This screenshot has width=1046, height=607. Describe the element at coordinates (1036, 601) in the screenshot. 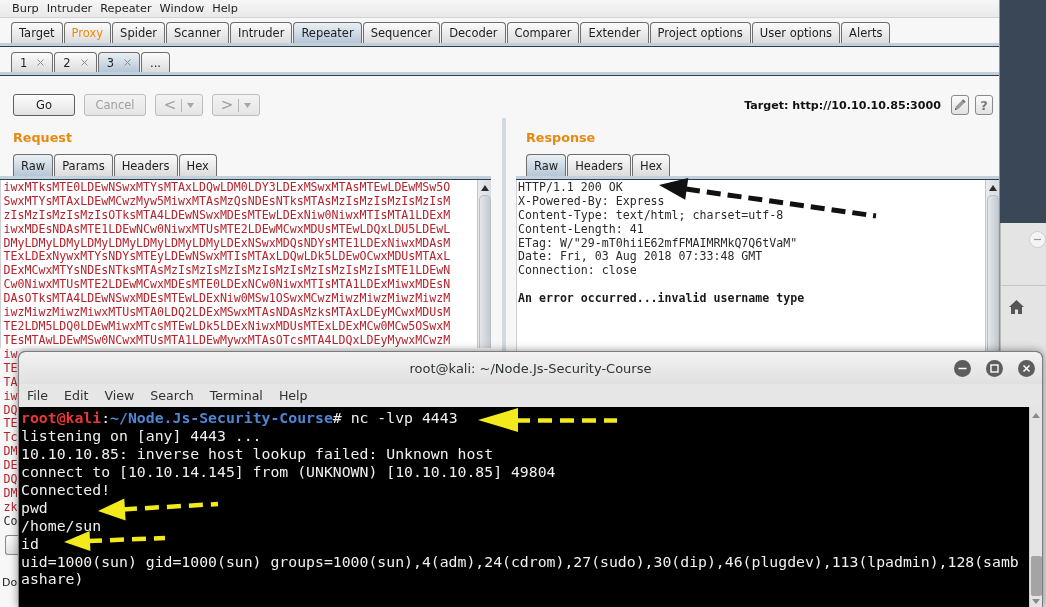

I see `scroll-down-arrow-icon` at that location.